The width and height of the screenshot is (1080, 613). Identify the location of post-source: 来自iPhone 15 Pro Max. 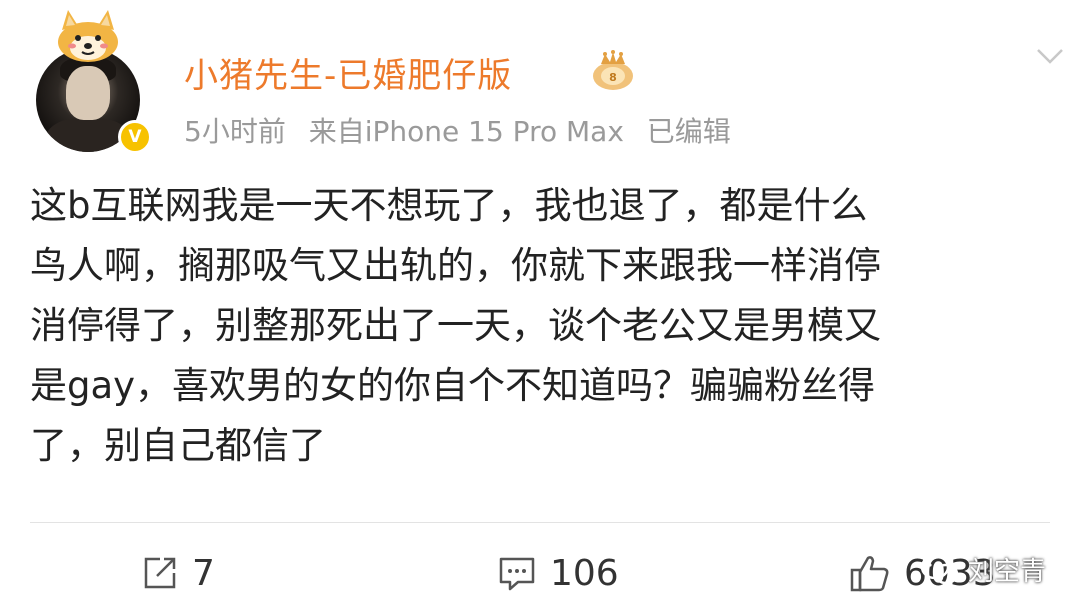
(466, 131).